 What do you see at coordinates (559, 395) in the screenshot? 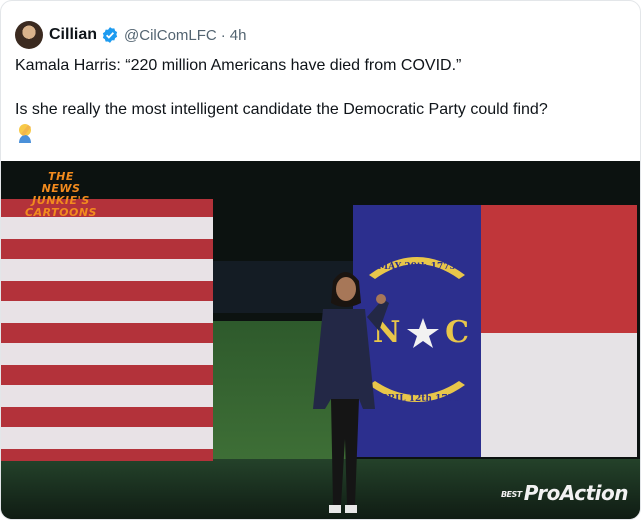
I see `nc-flag-white-bar` at bounding box center [559, 395].